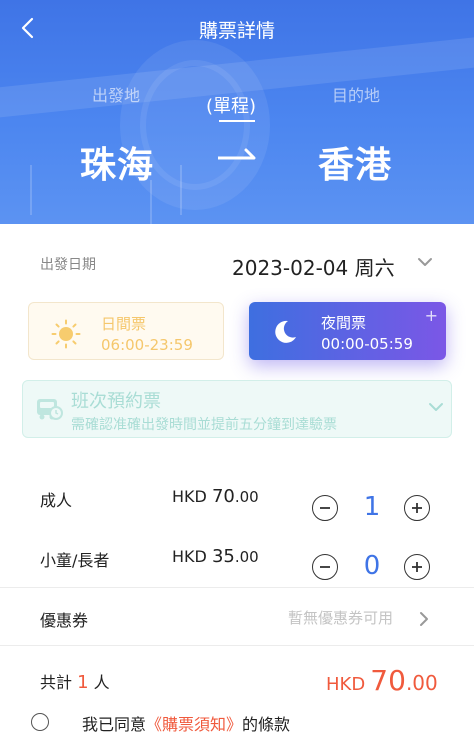 This screenshot has height=745, width=474. I want to click on from-city: 珠海, so click(117, 162).